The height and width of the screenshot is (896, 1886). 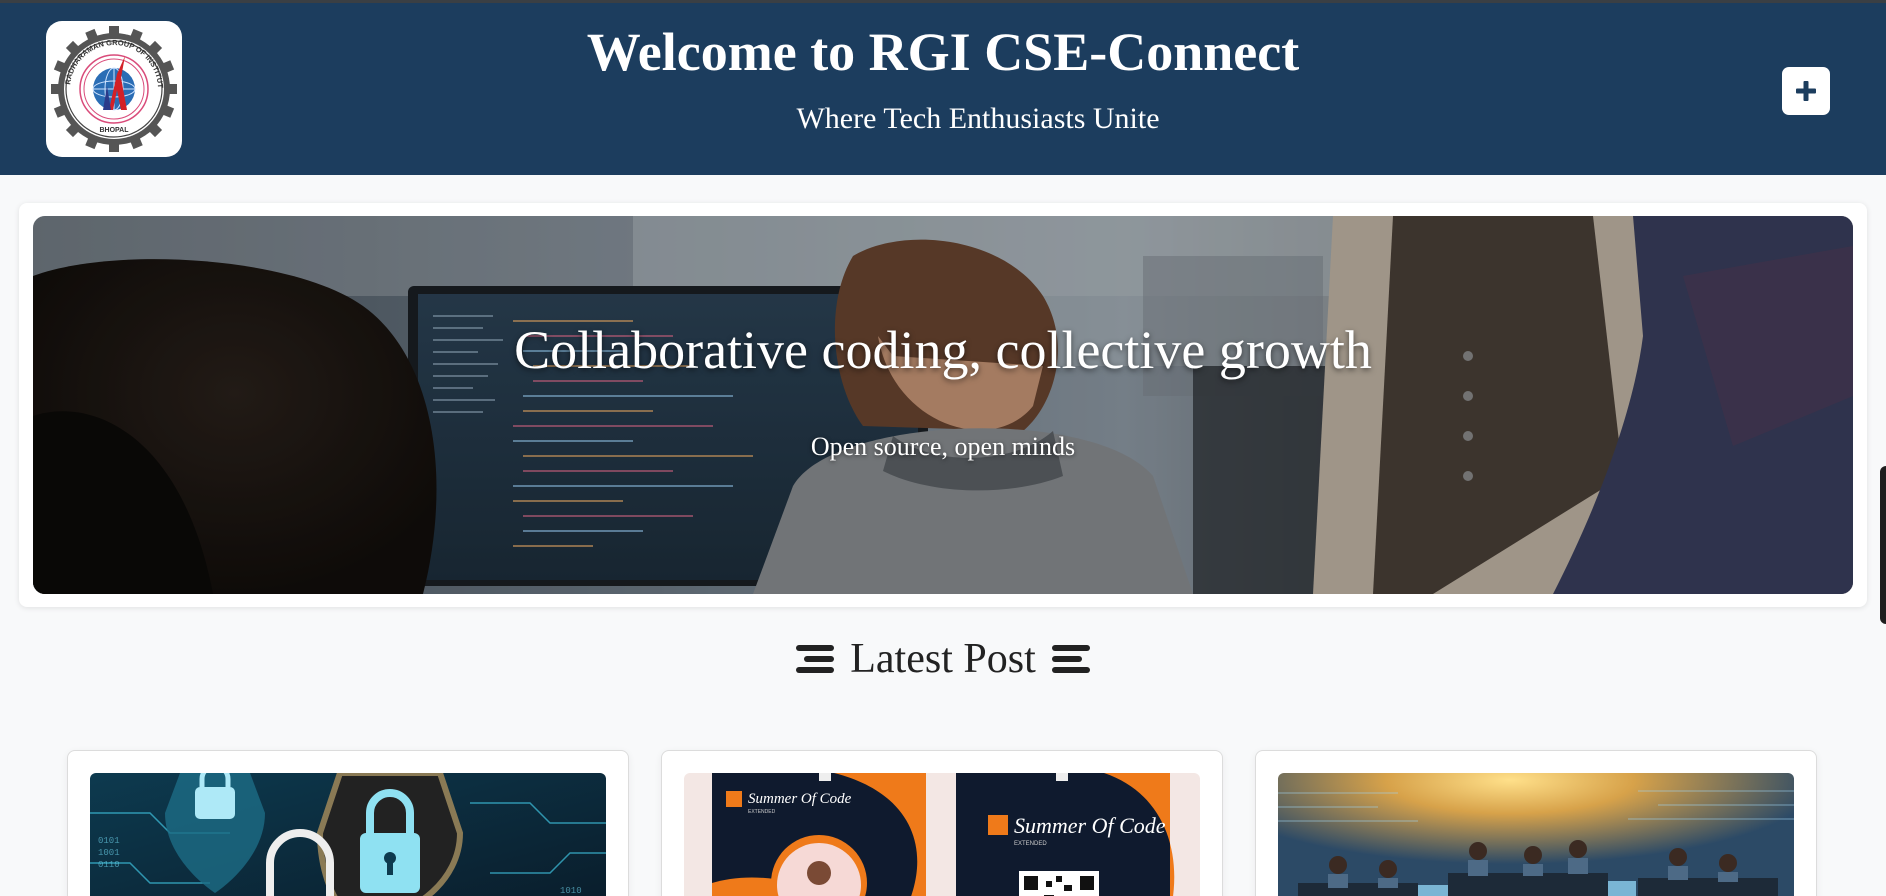 I want to click on cybersecurity-padlock-image: 0101 1001 0110 1010 0011, so click(x=348, y=834).